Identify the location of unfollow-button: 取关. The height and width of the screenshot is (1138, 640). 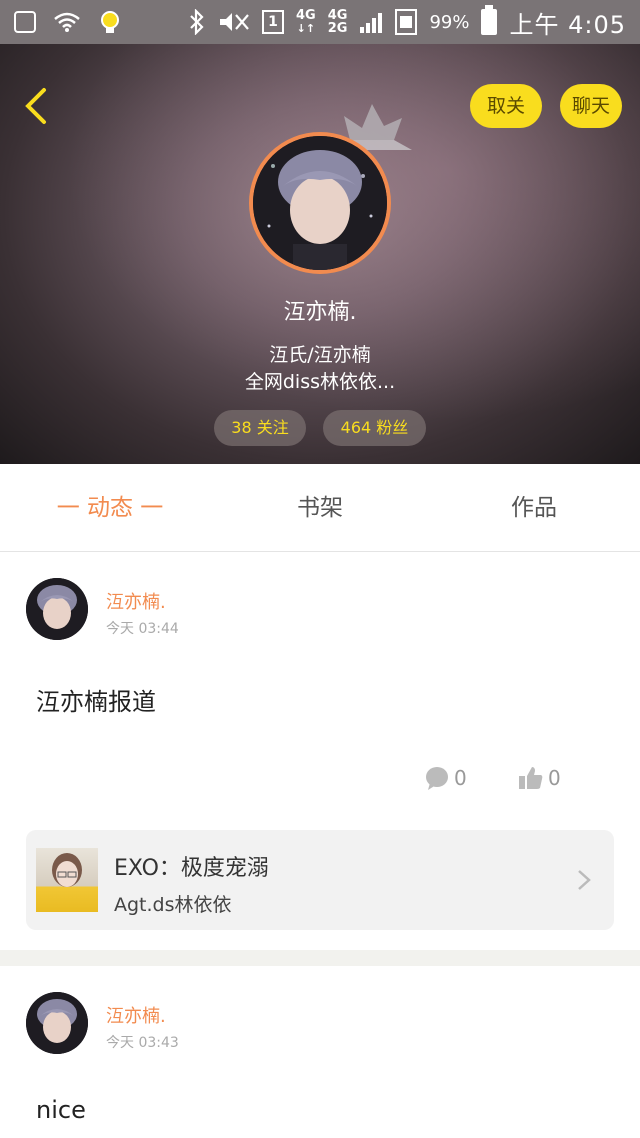
(506, 106).